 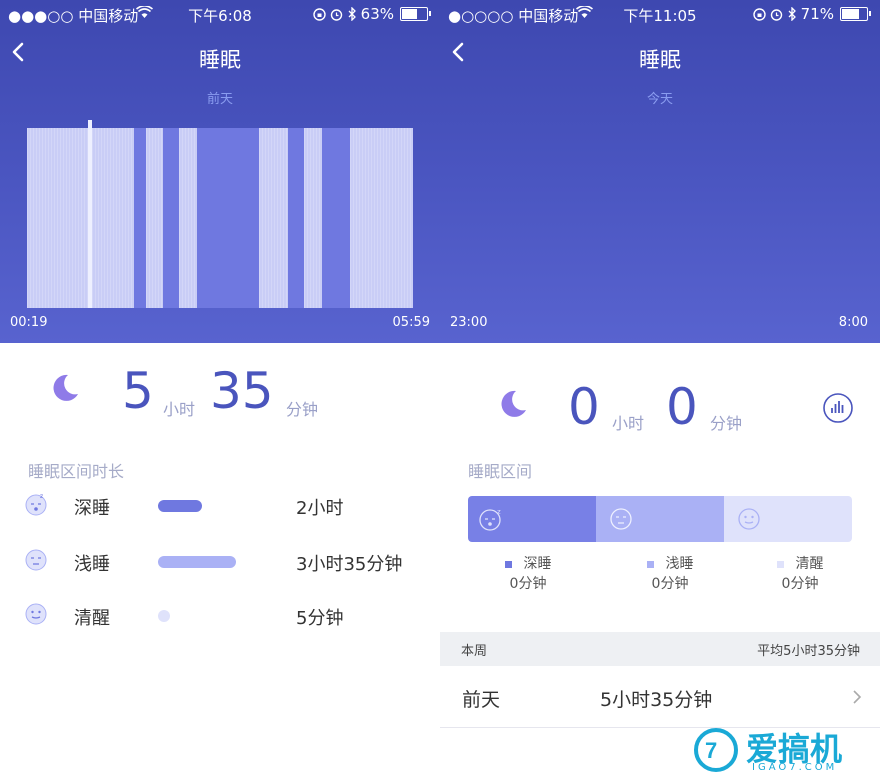 I want to click on legend-deep: 深睡 0分钟, so click(x=528, y=573).